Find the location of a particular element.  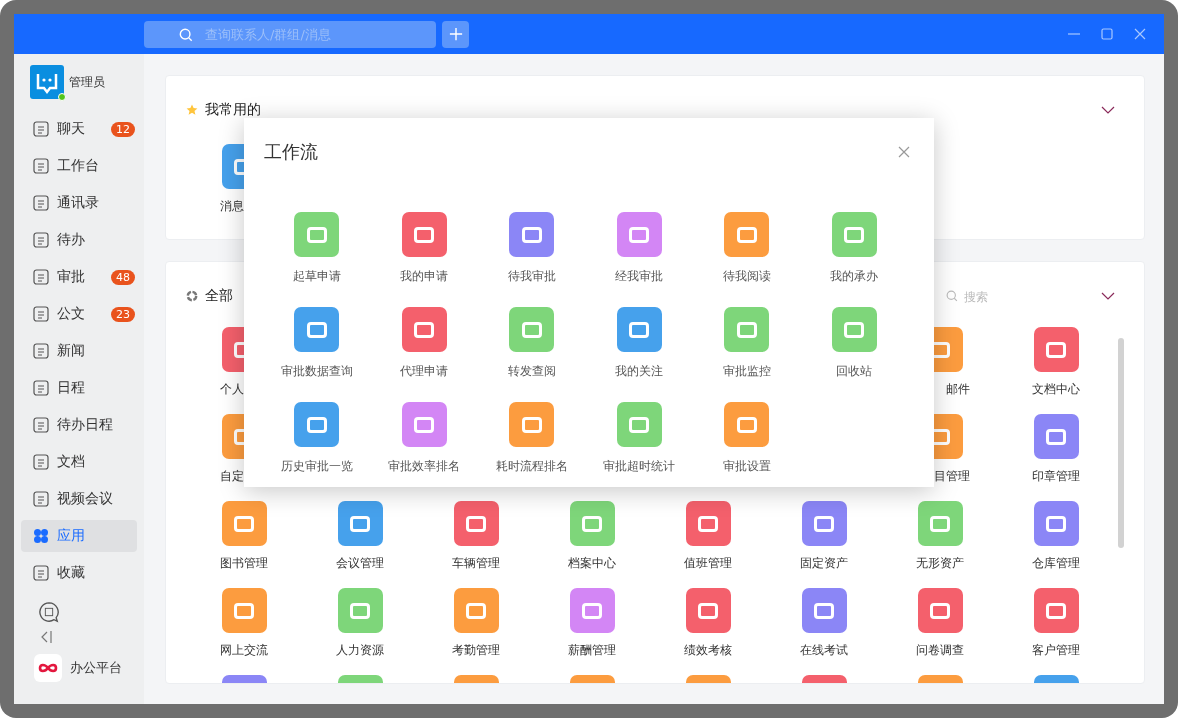

user-name: 管理员 is located at coordinates (87, 82).